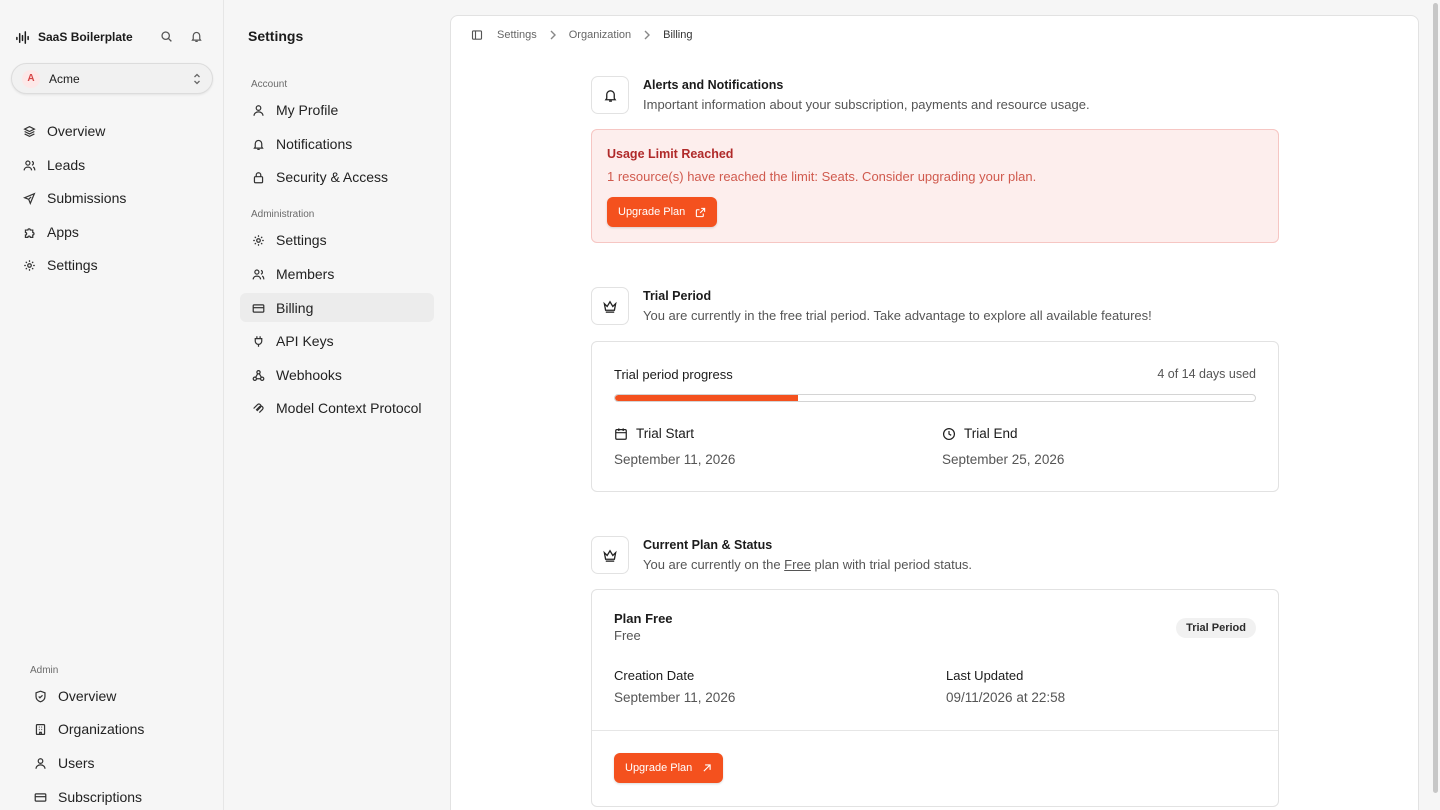 This screenshot has width=1440, height=810. I want to click on trial-start-heading: Trial Start, so click(654, 433).